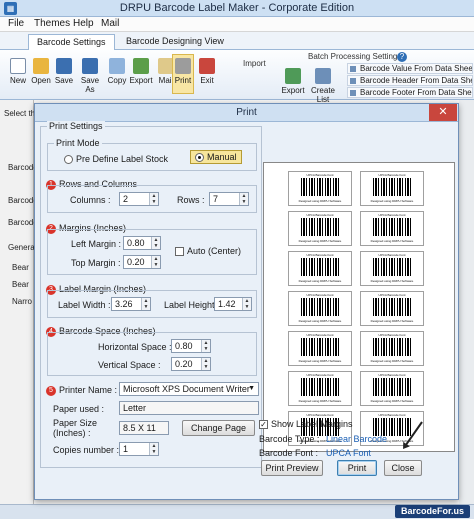  Describe the element at coordinates (293, 90) in the screenshot. I see `import-export-label: Export` at that location.